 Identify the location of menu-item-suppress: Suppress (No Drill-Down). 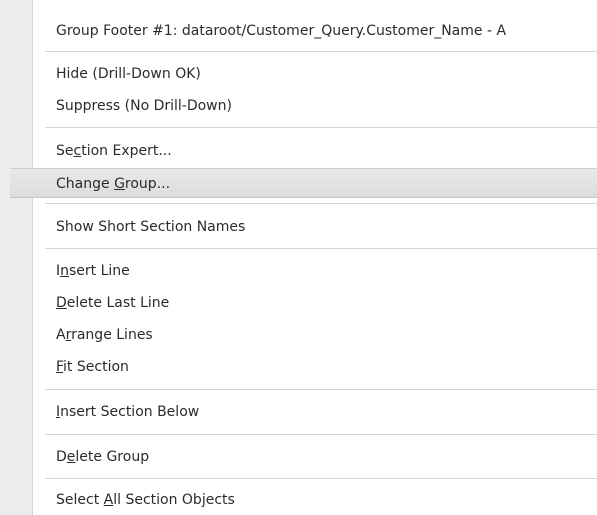
(298, 106).